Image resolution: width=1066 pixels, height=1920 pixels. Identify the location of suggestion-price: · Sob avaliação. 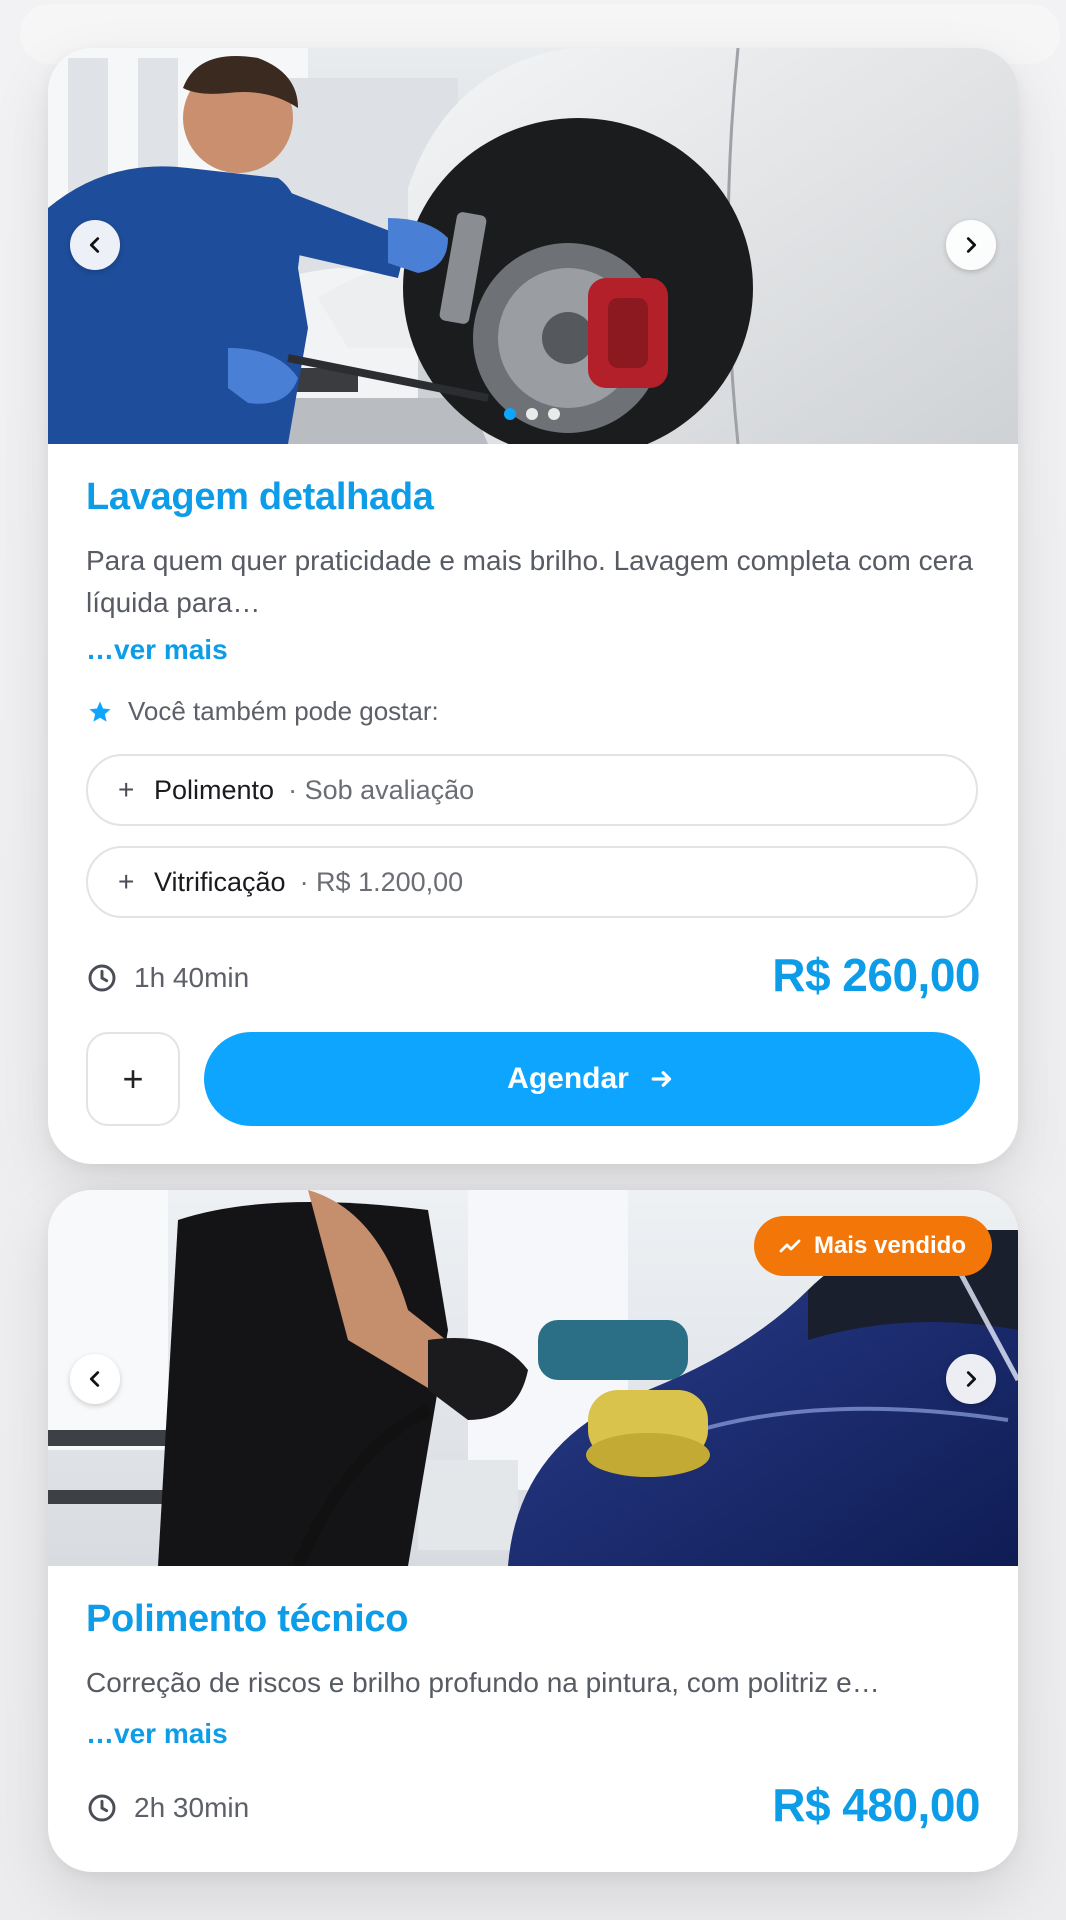
(381, 789).